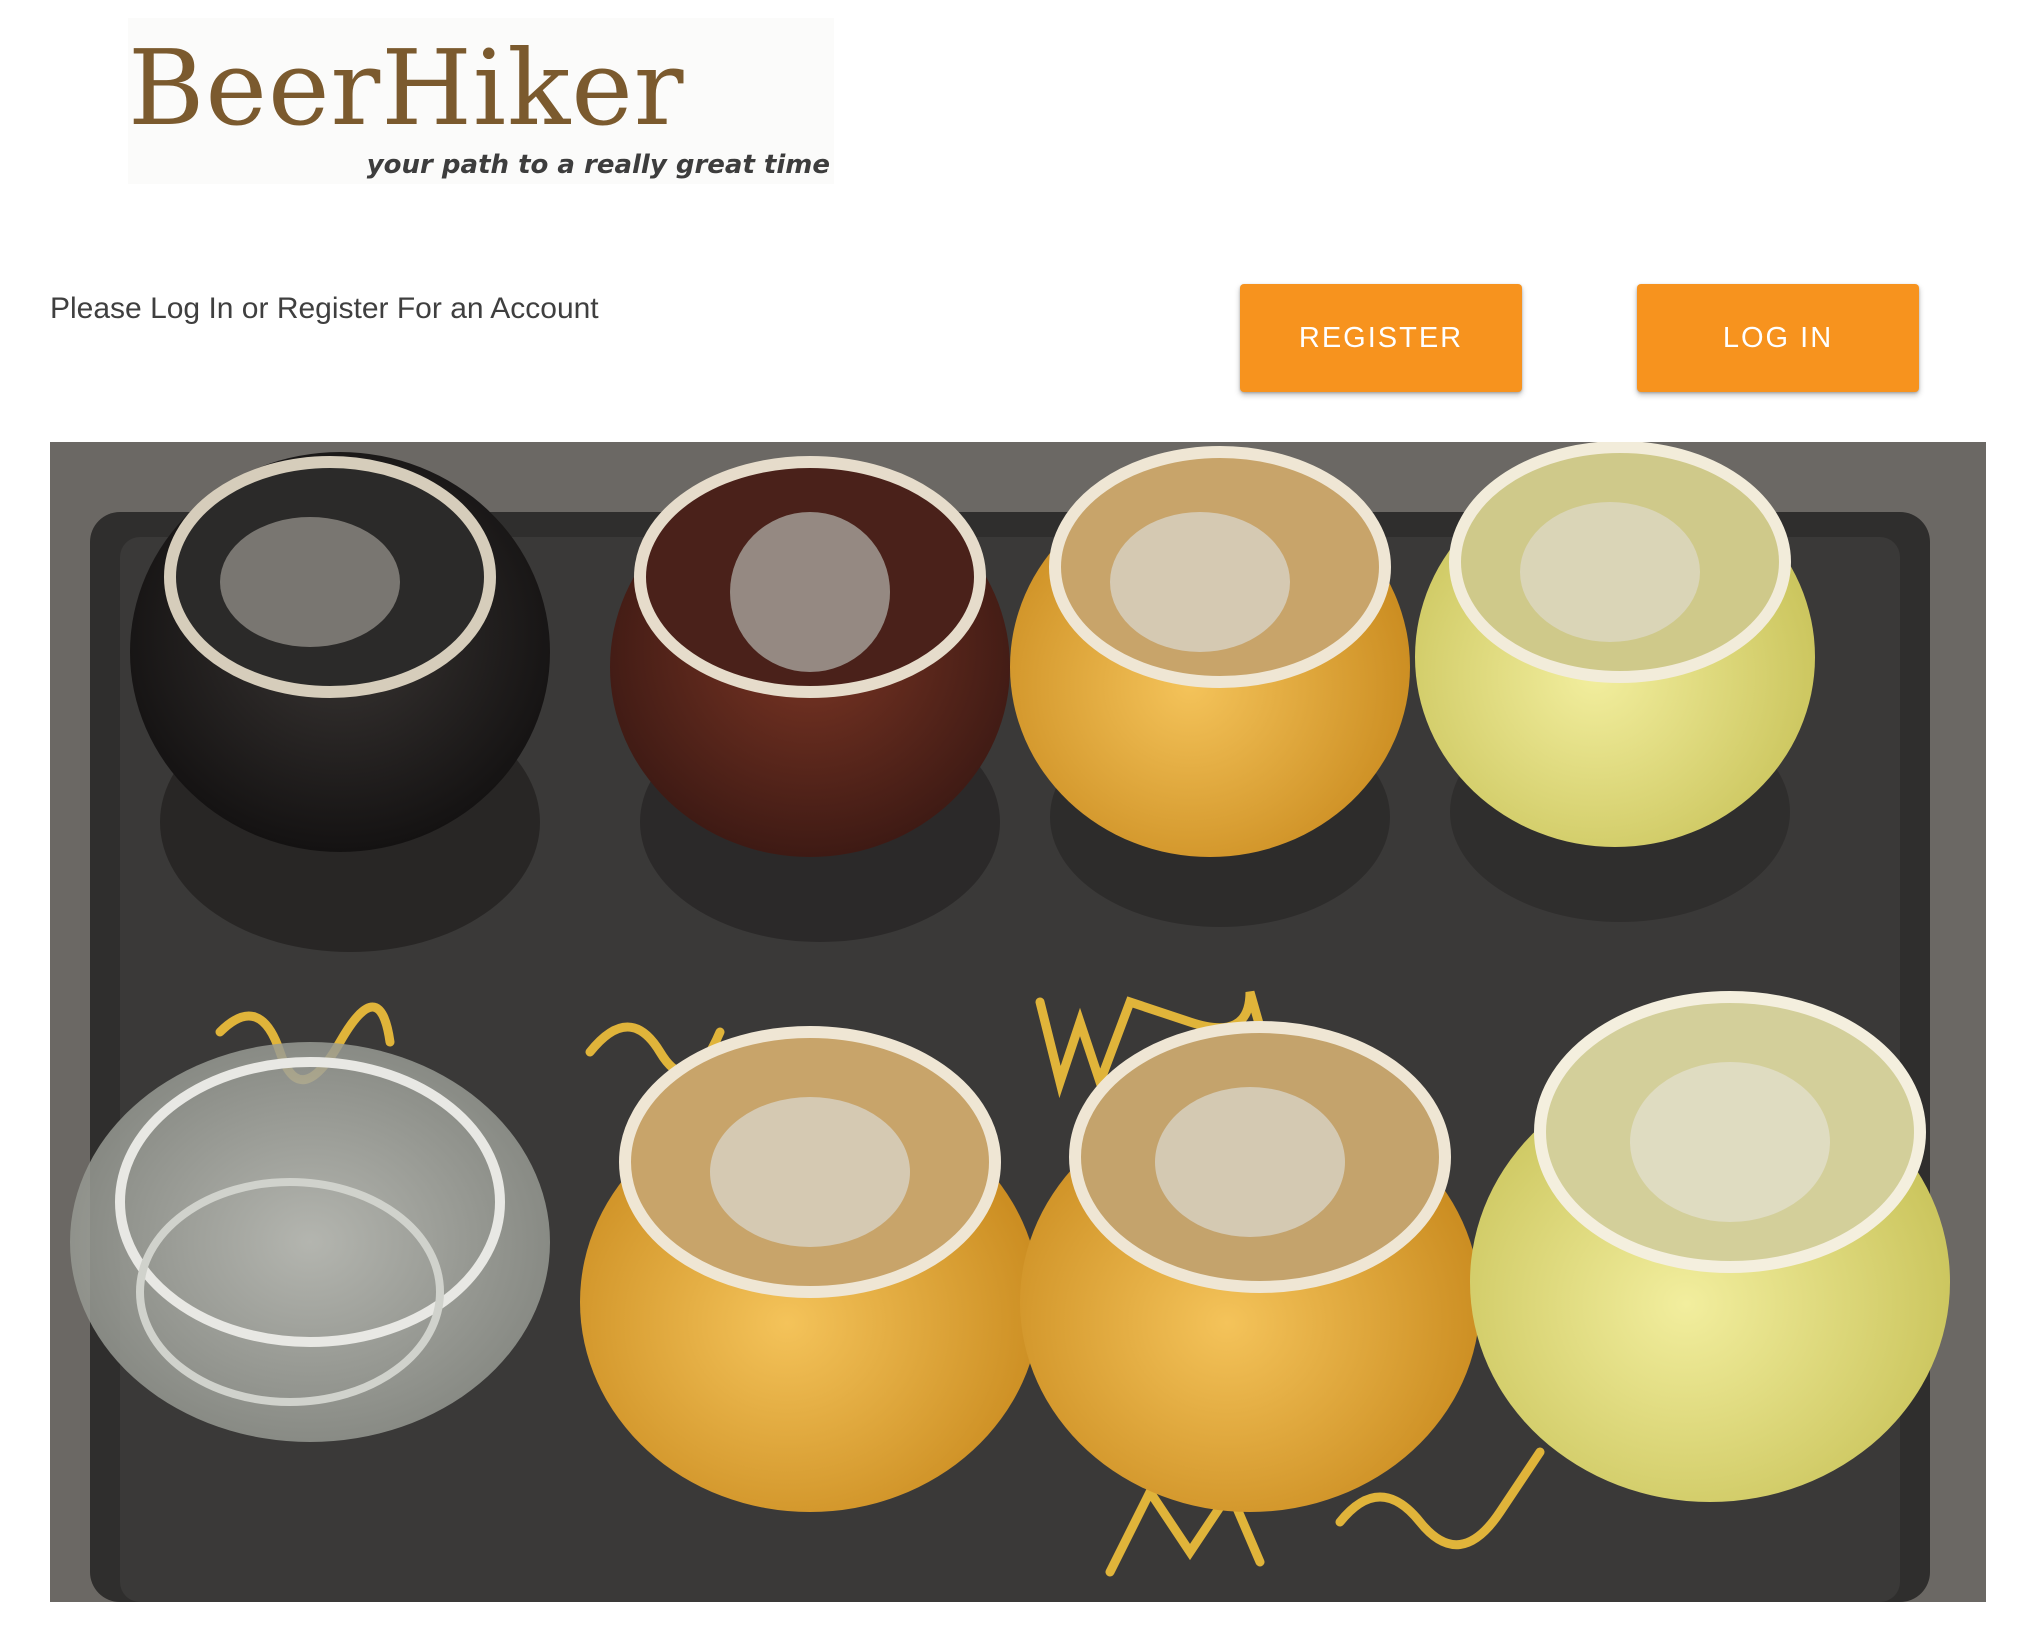  What do you see at coordinates (1615, 682) in the screenshot?
I see `glass-pale` at bounding box center [1615, 682].